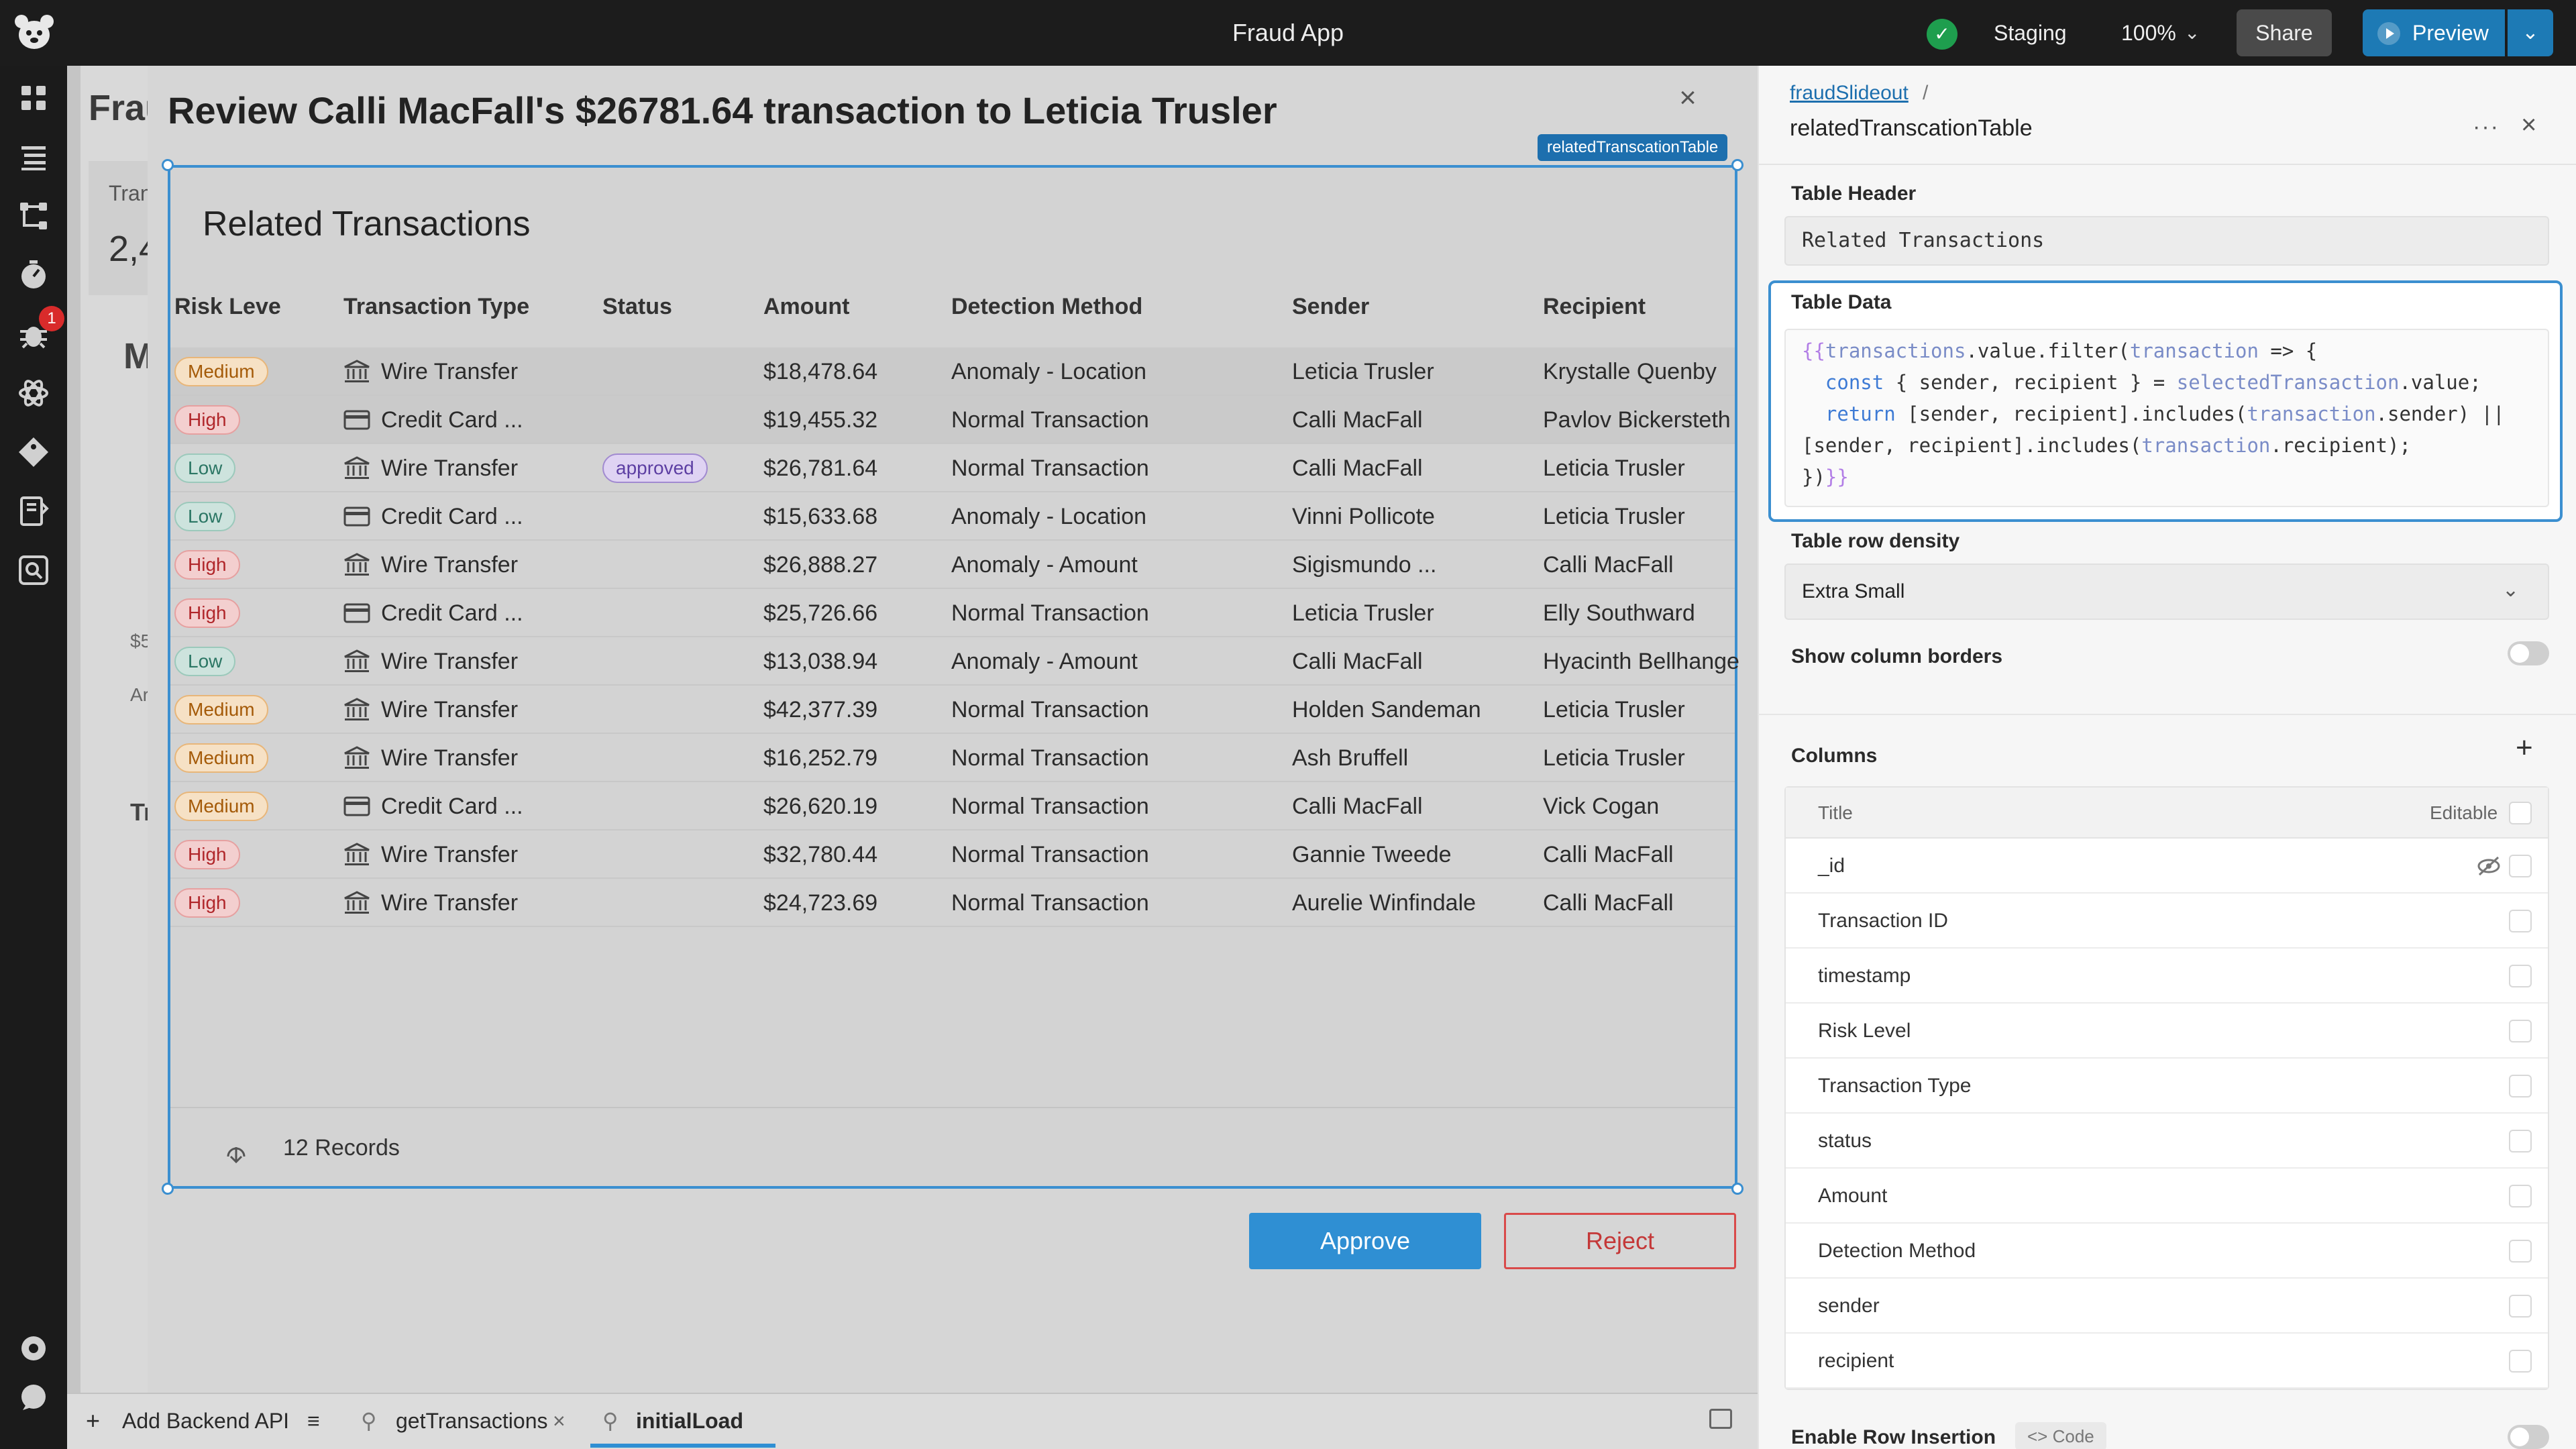  Describe the element at coordinates (33, 157) in the screenshot. I see `layers-icon` at that location.